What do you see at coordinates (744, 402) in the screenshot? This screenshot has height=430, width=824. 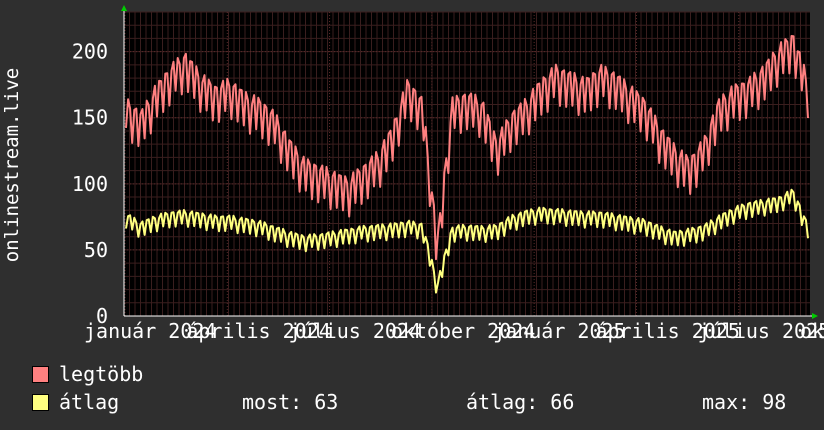 I see `stat-maximum: max: 98` at bounding box center [744, 402].